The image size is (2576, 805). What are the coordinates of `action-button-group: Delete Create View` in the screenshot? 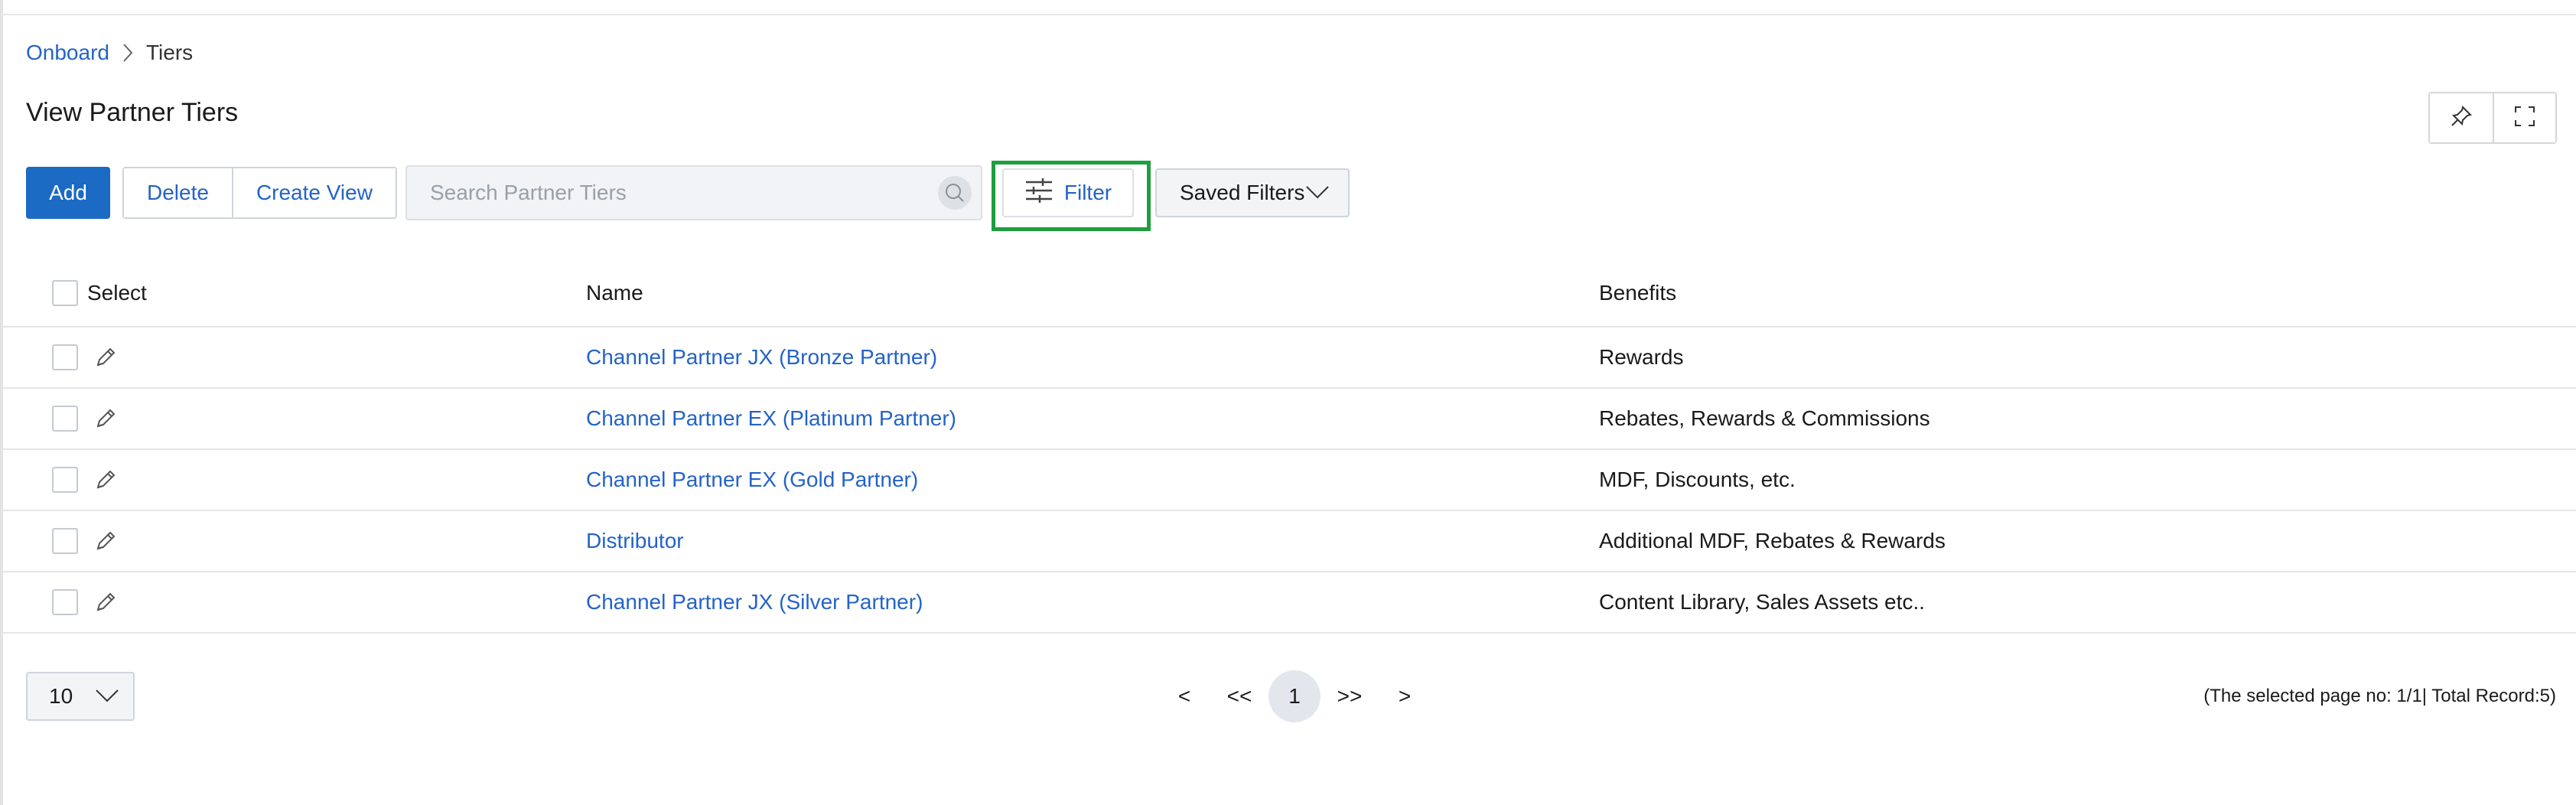 It's located at (260, 193).